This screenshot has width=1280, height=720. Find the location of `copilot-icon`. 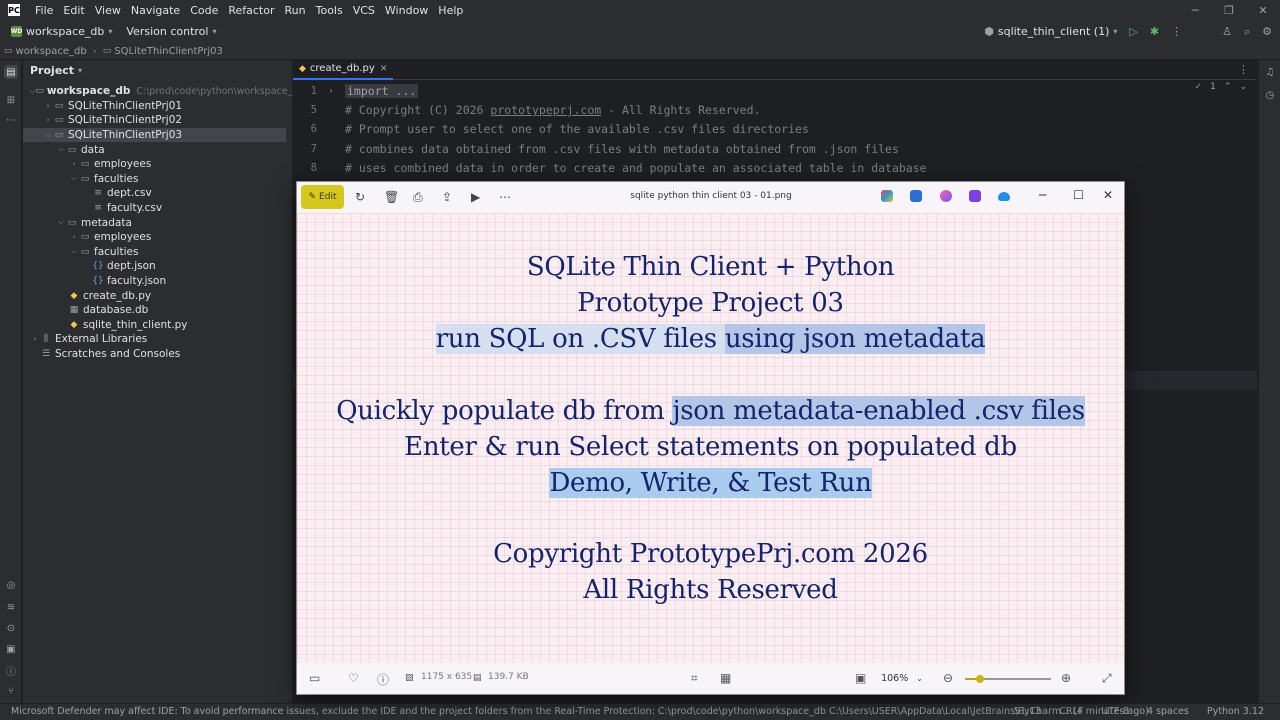

copilot-icon is located at coordinates (887, 196).